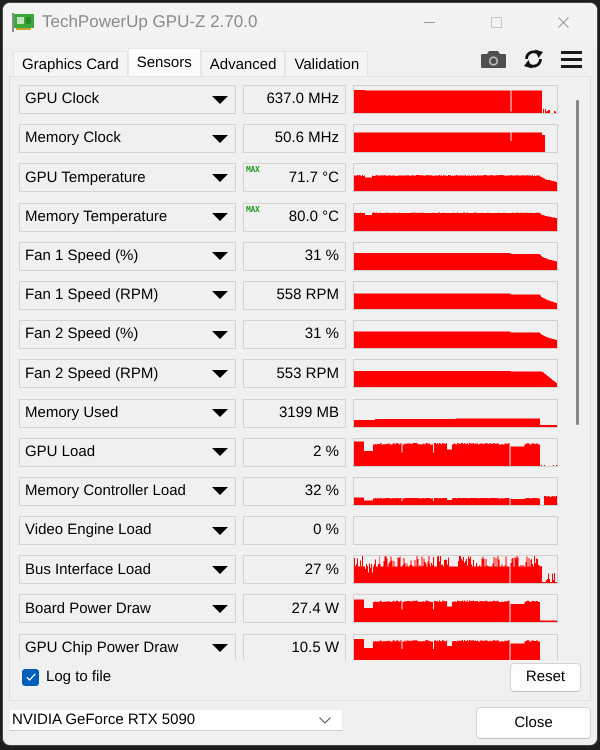  I want to click on sensor-reading: 27.4 W, so click(315, 608).